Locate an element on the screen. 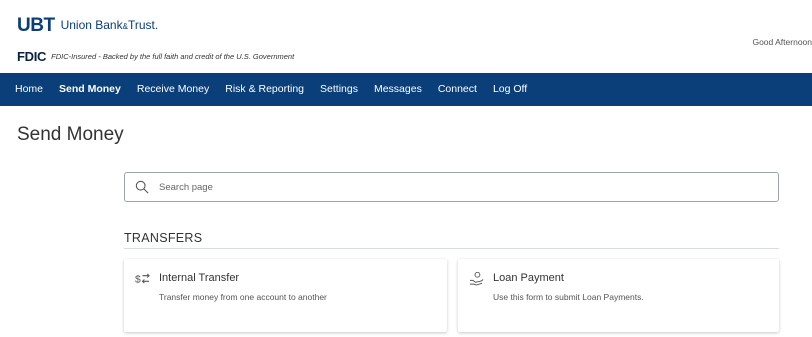 The height and width of the screenshot is (337, 812). search-box is located at coordinates (451, 187).